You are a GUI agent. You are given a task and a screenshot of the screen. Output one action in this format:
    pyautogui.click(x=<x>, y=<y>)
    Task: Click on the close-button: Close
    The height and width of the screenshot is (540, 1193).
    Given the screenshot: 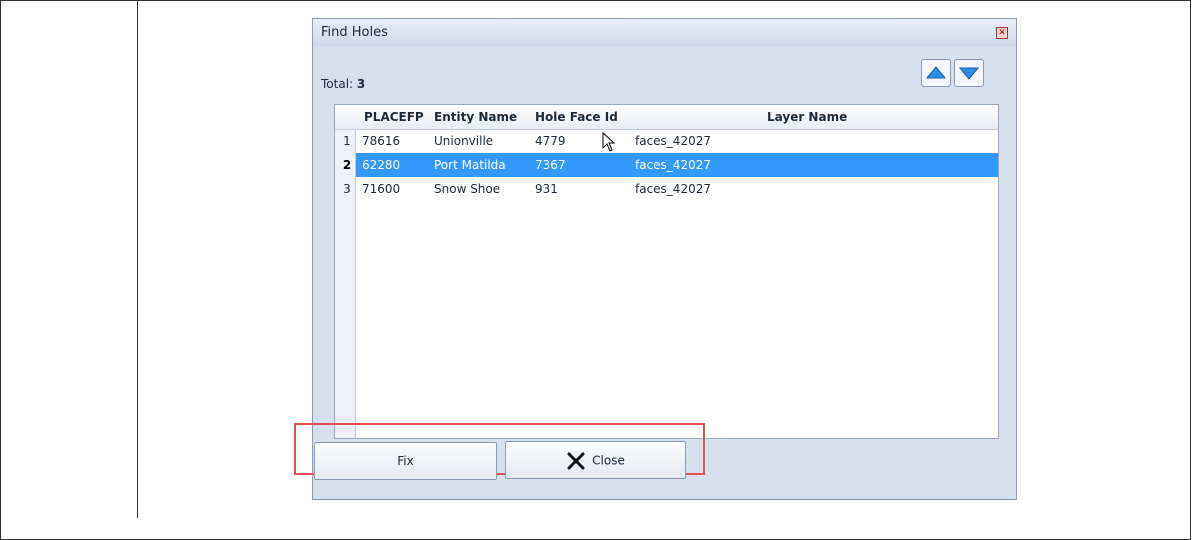 What is the action you would take?
    pyautogui.click(x=595, y=460)
    